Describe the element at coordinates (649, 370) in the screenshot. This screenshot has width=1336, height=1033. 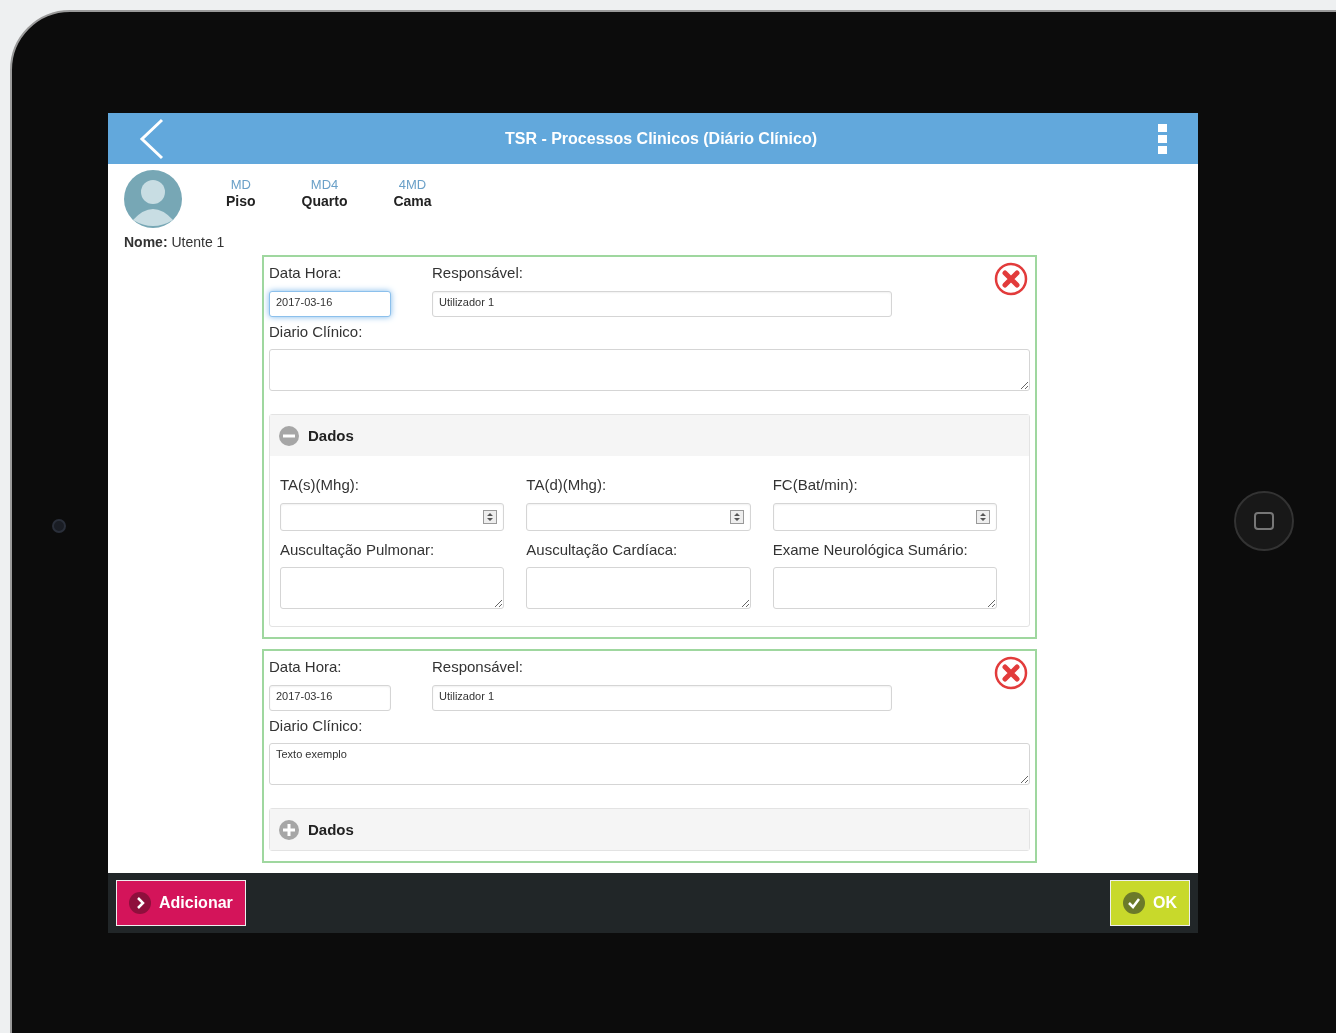
I see `diary-field` at that location.